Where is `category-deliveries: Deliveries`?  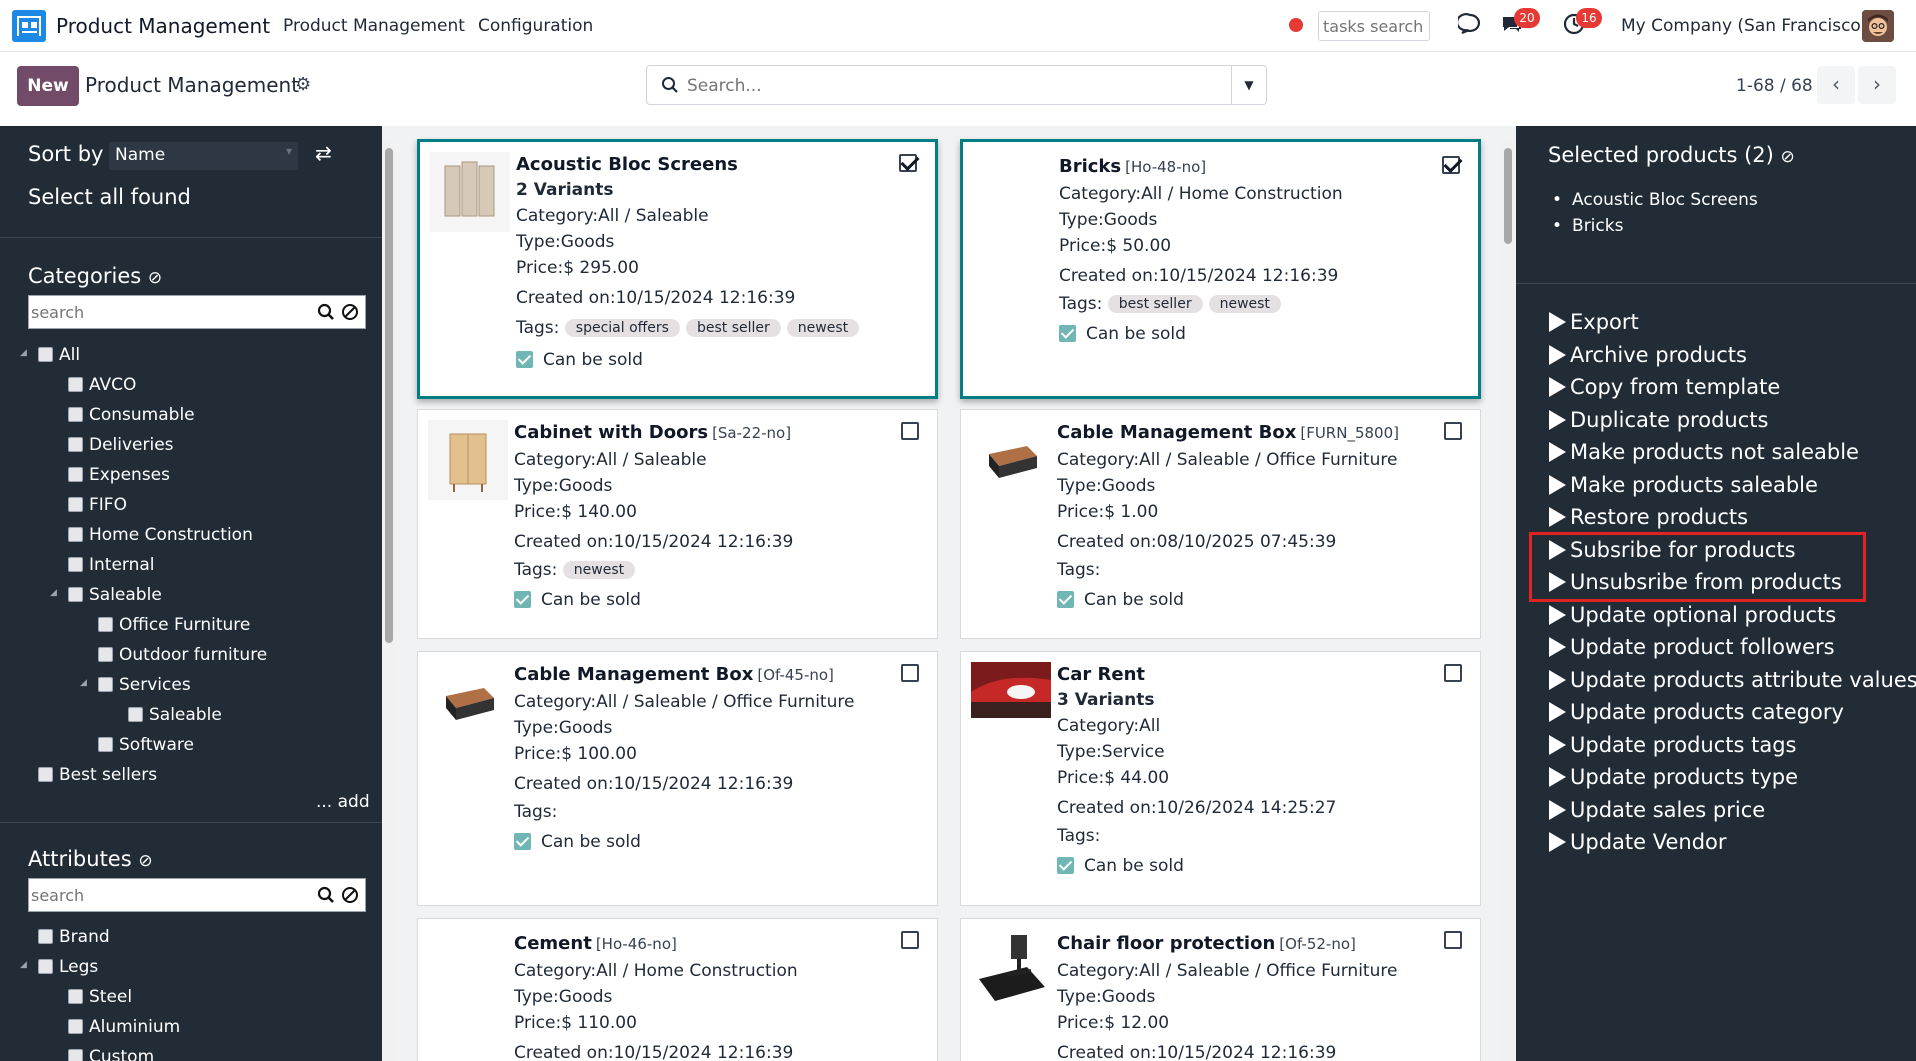 category-deliveries: Deliveries is located at coordinates (121, 447).